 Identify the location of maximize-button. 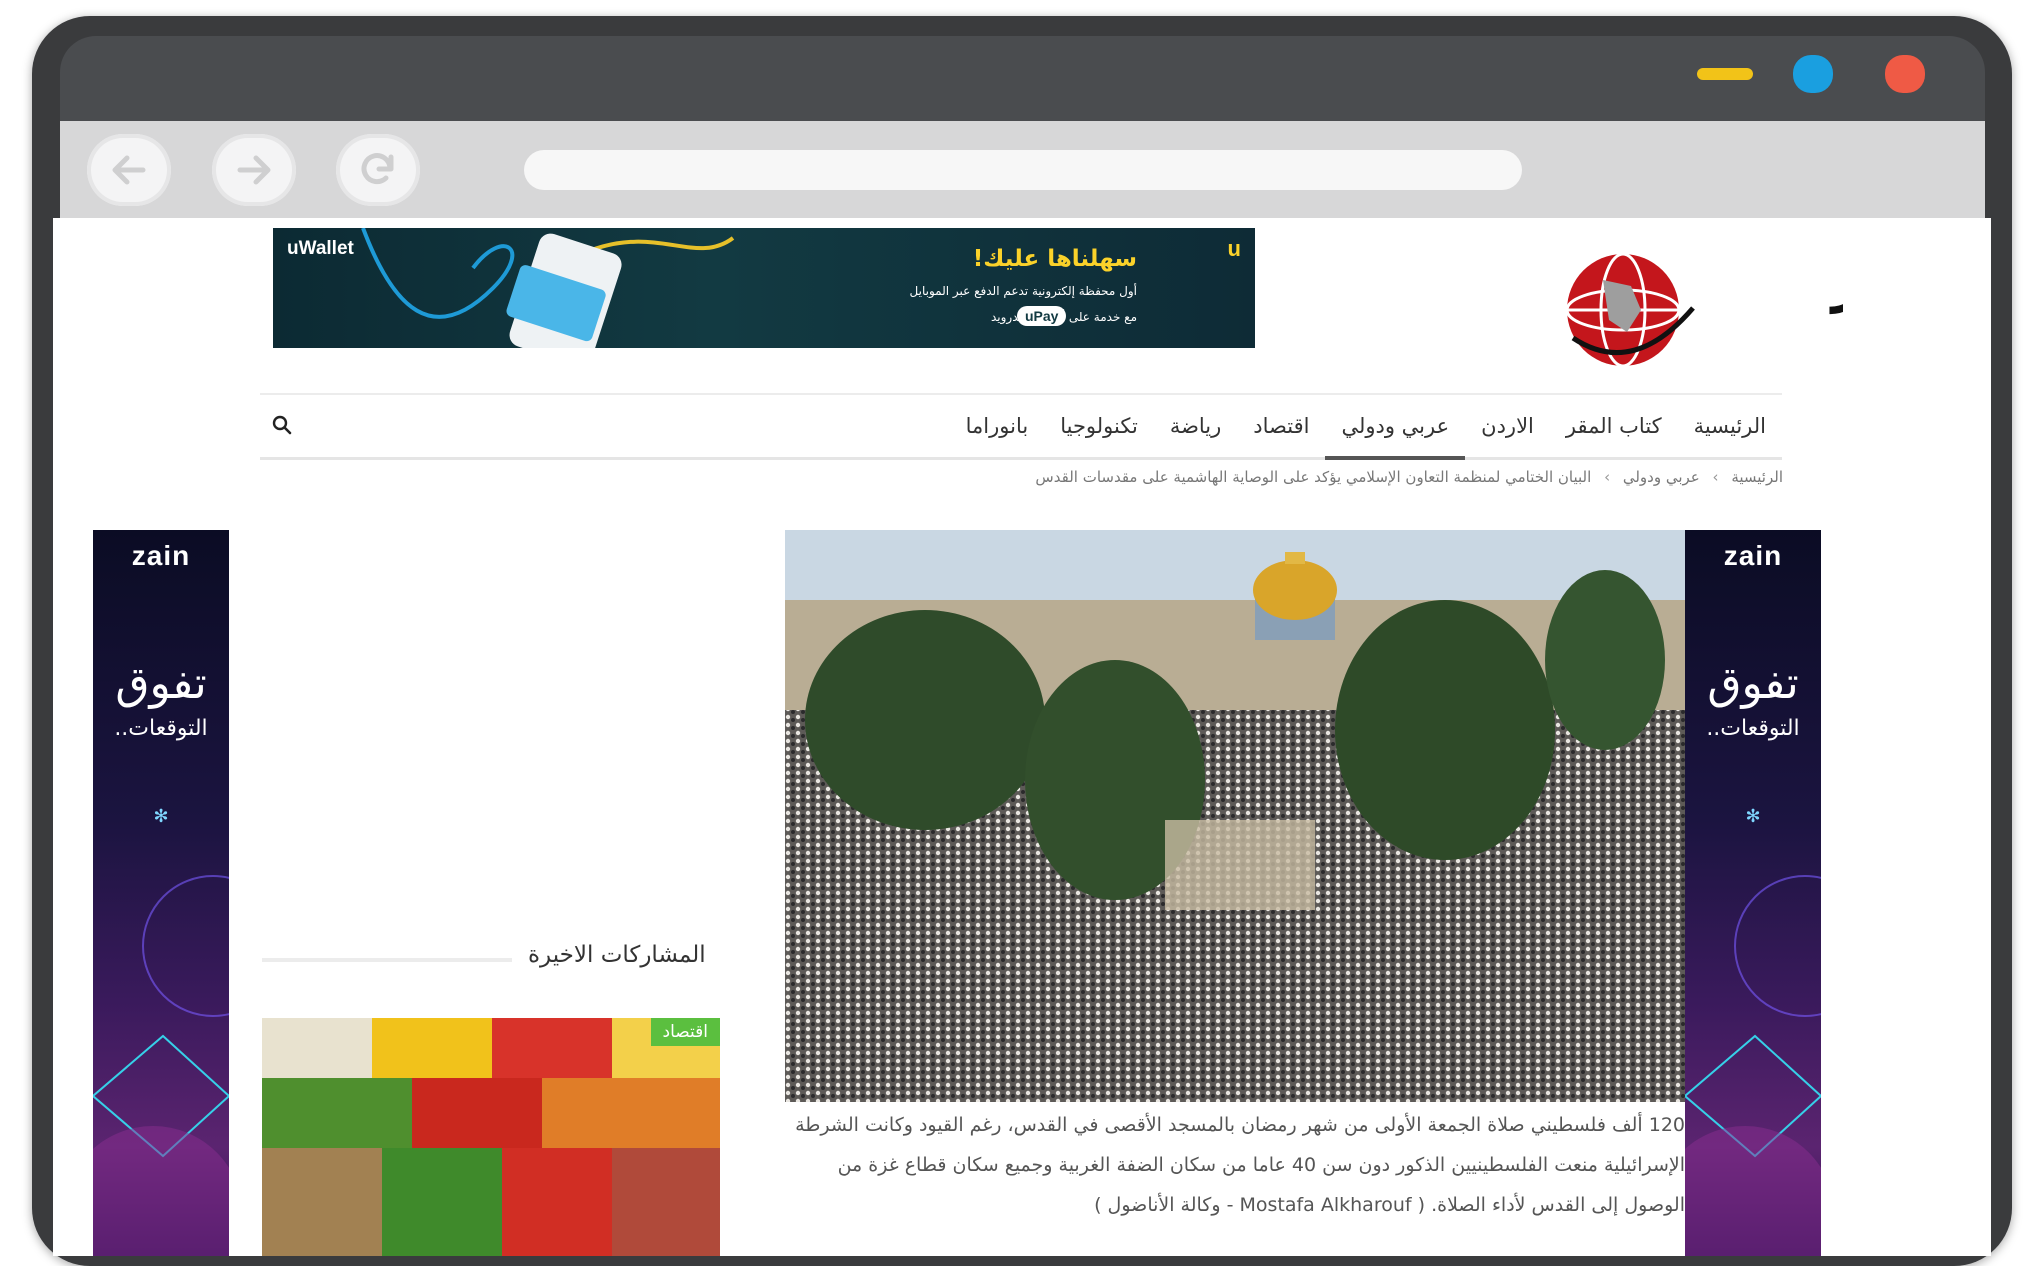
(1813, 74).